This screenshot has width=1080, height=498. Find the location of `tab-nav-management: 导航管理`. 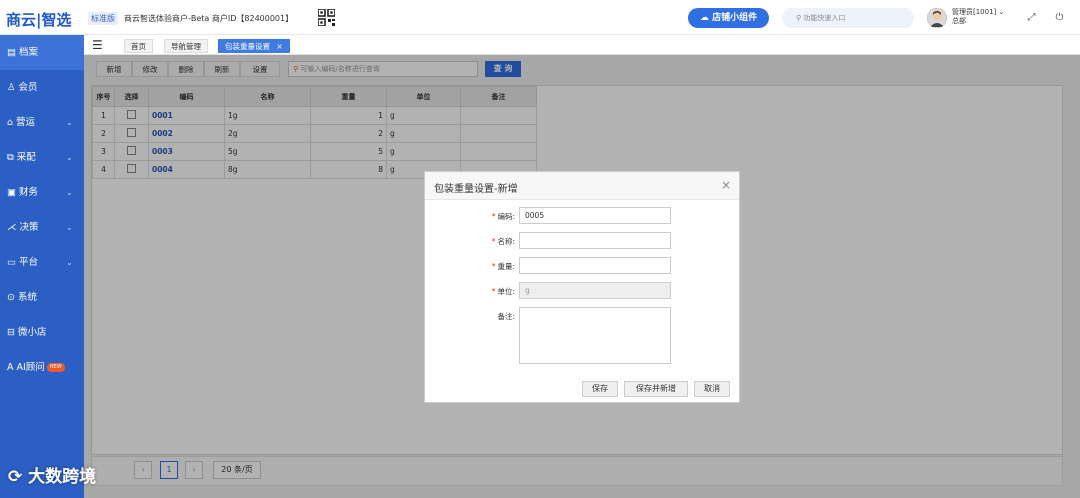

tab-nav-management: 导航管理 is located at coordinates (186, 46).